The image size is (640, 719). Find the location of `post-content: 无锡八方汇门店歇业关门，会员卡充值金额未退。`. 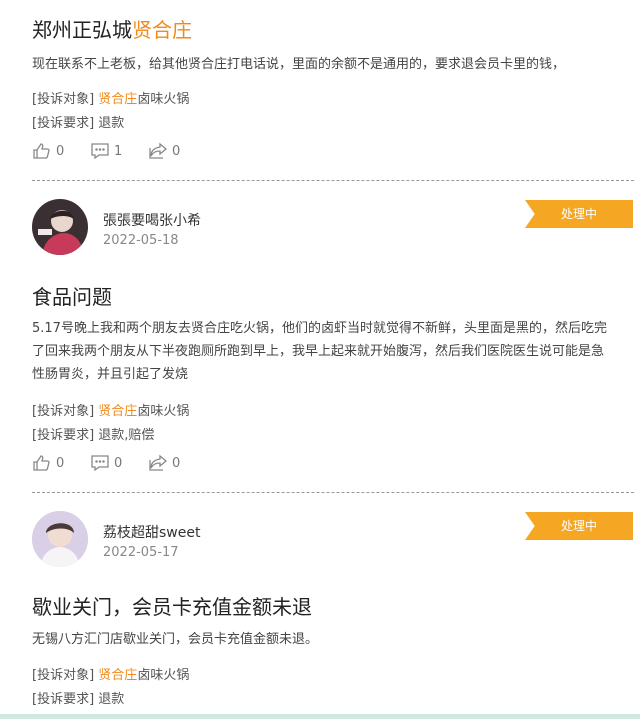

post-content: 无锡八方汇门店歇业关门，会员卡充值金额未退。 is located at coordinates (175, 639).